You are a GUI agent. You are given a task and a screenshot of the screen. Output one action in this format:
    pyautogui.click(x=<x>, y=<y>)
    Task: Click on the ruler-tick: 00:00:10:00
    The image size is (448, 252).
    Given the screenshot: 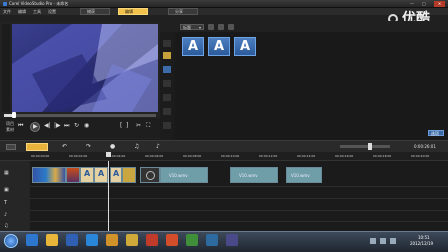 What is the action you would take?
    pyautogui.click(x=230, y=156)
    